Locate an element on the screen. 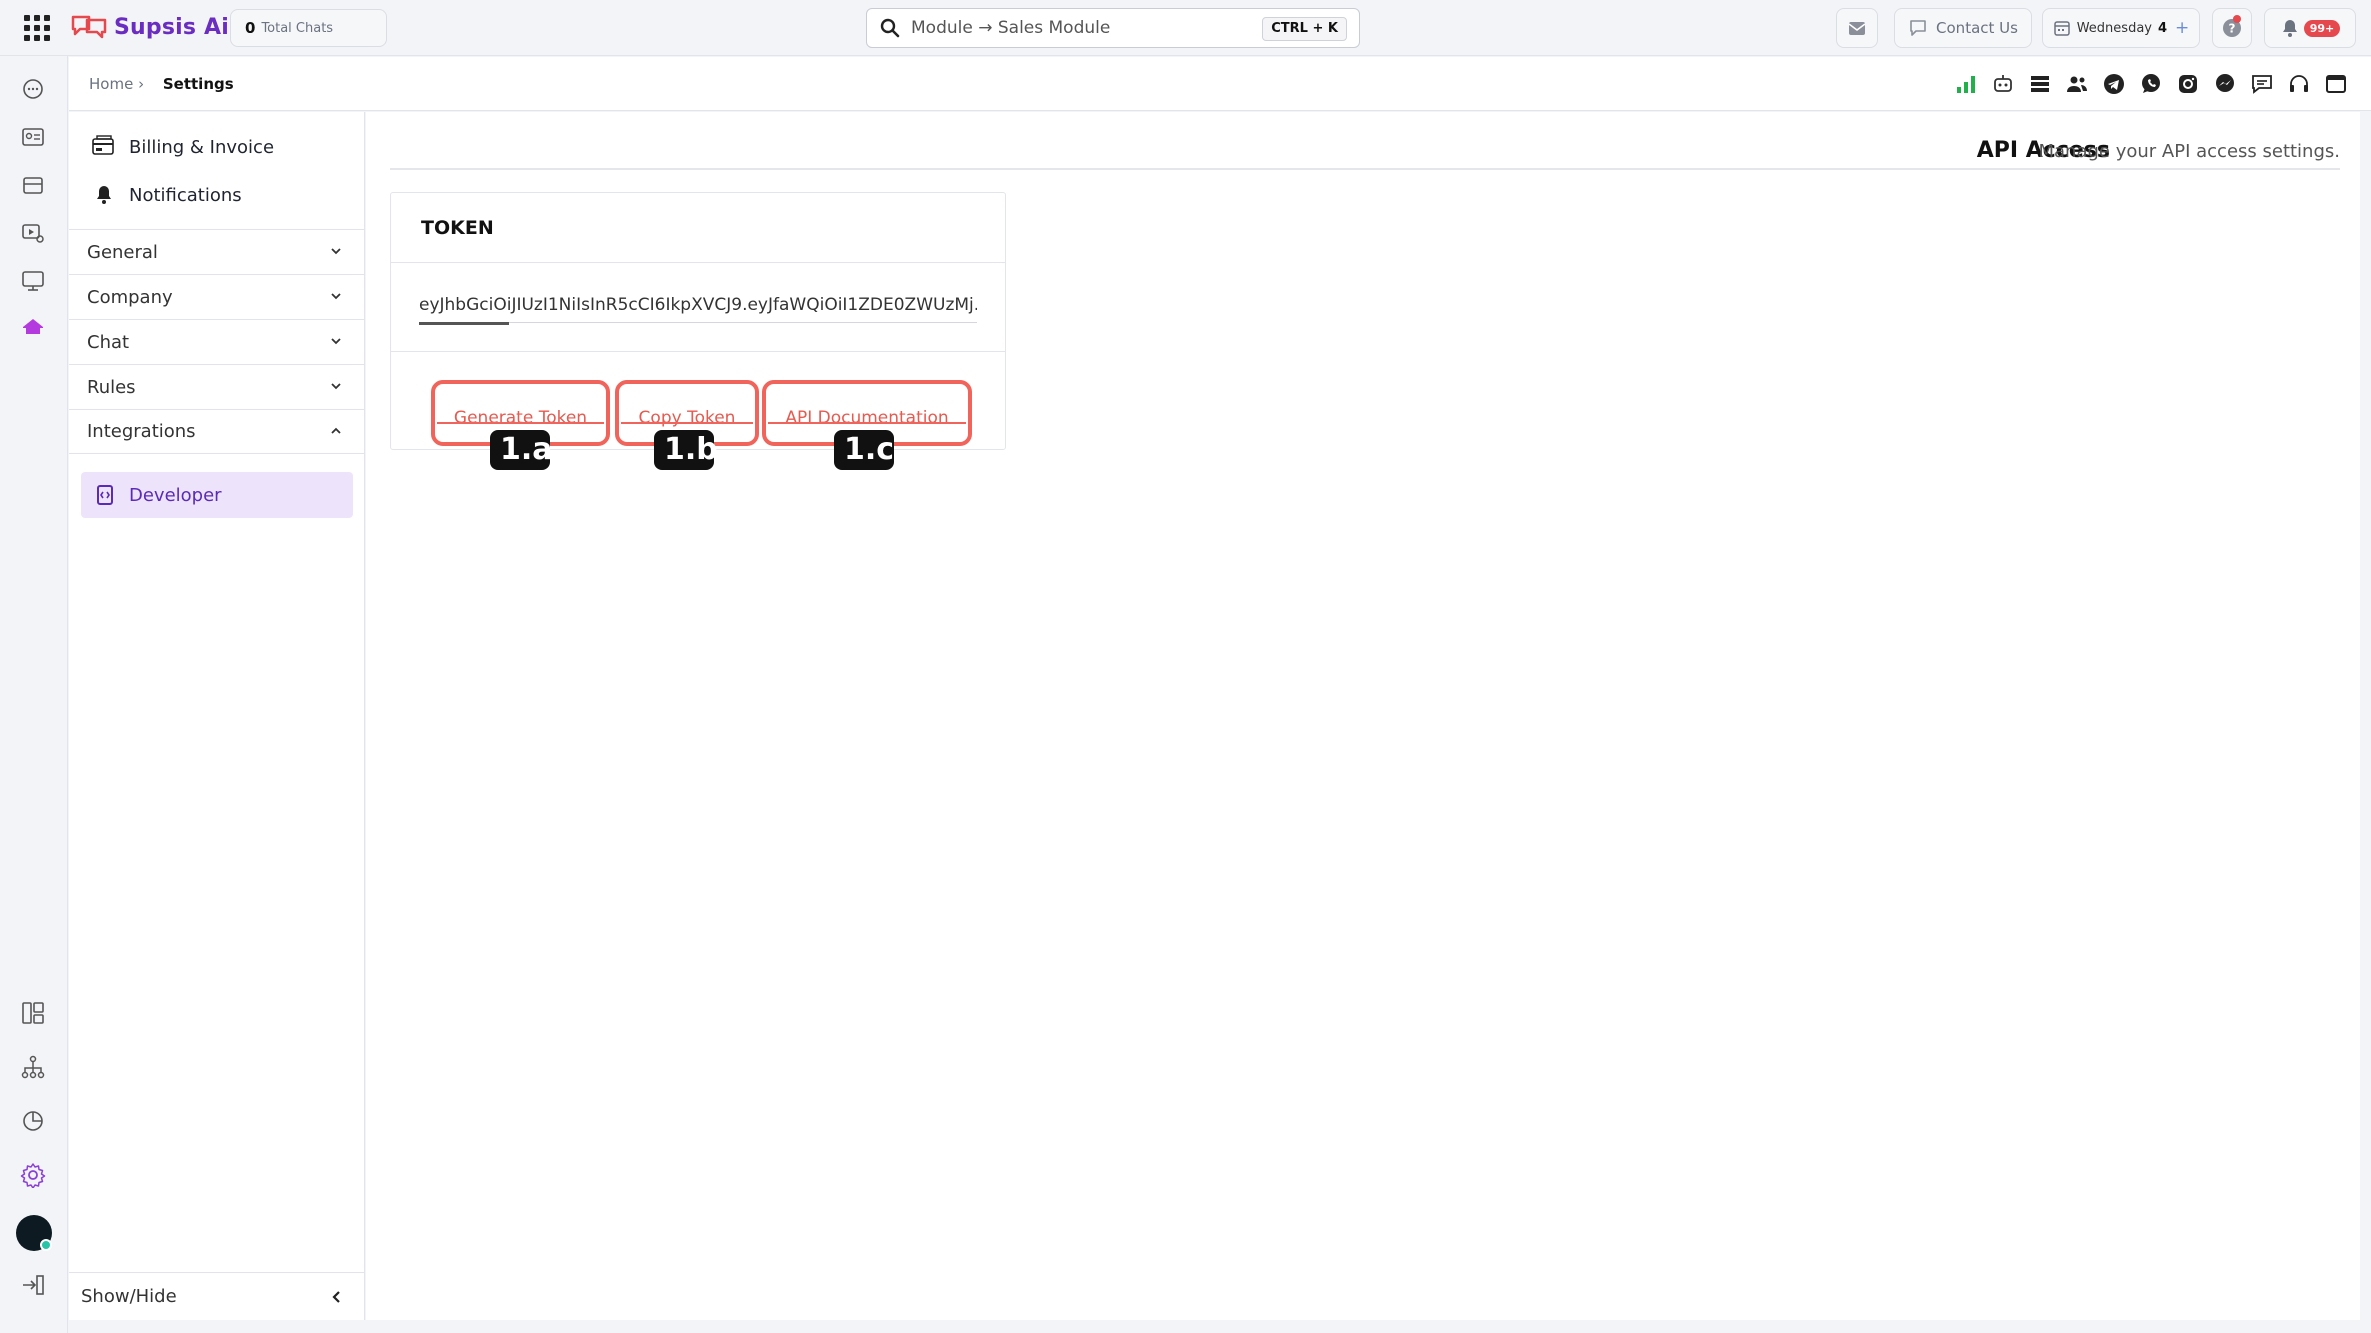 The image size is (2371, 1333). inbox-icon is located at coordinates (1857, 28).